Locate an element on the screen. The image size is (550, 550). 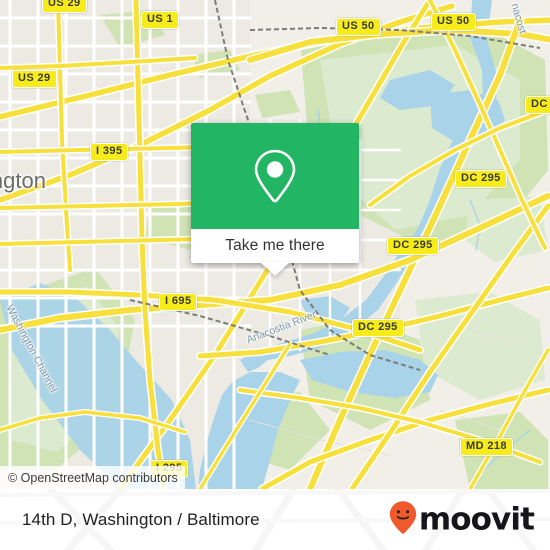
osm-attribution: © OpenStreetMap contributors is located at coordinates (92, 477).